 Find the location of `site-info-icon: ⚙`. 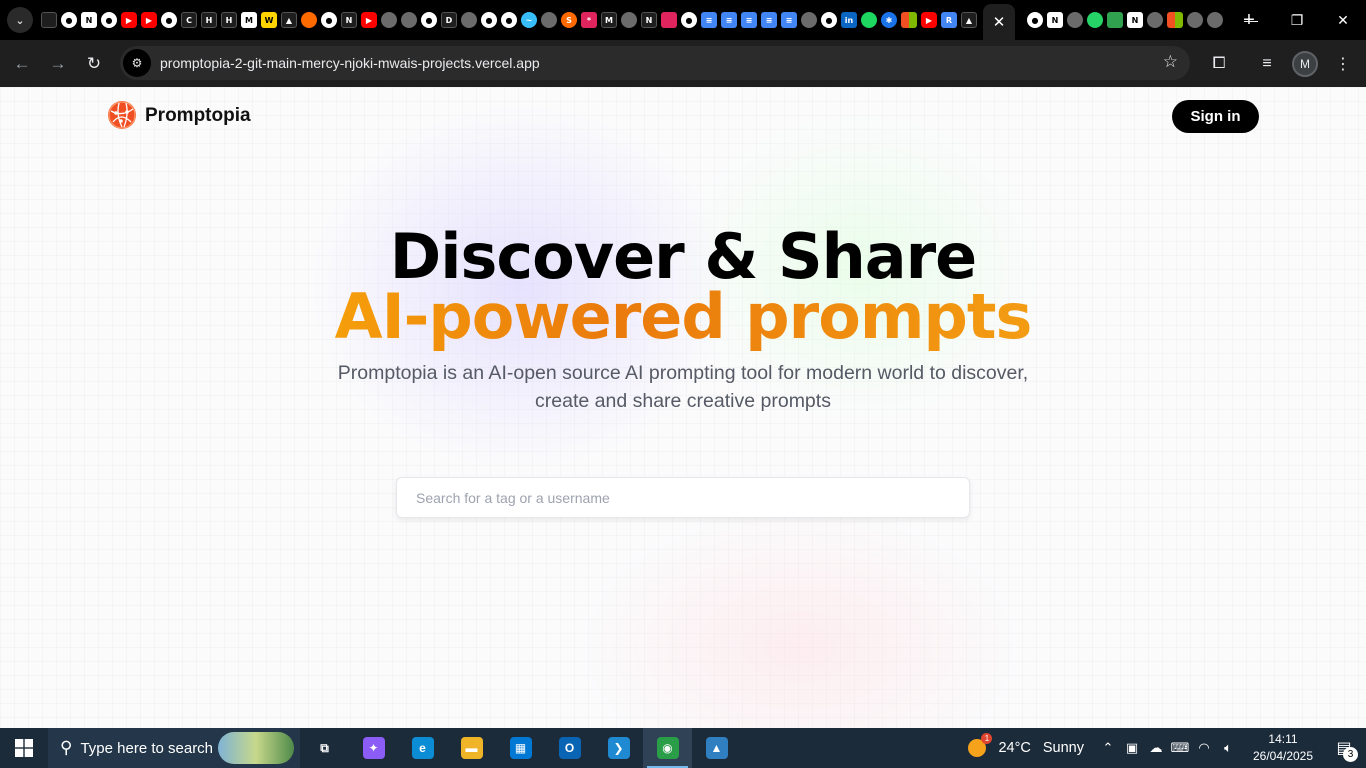

site-info-icon: ⚙ is located at coordinates (137, 63).